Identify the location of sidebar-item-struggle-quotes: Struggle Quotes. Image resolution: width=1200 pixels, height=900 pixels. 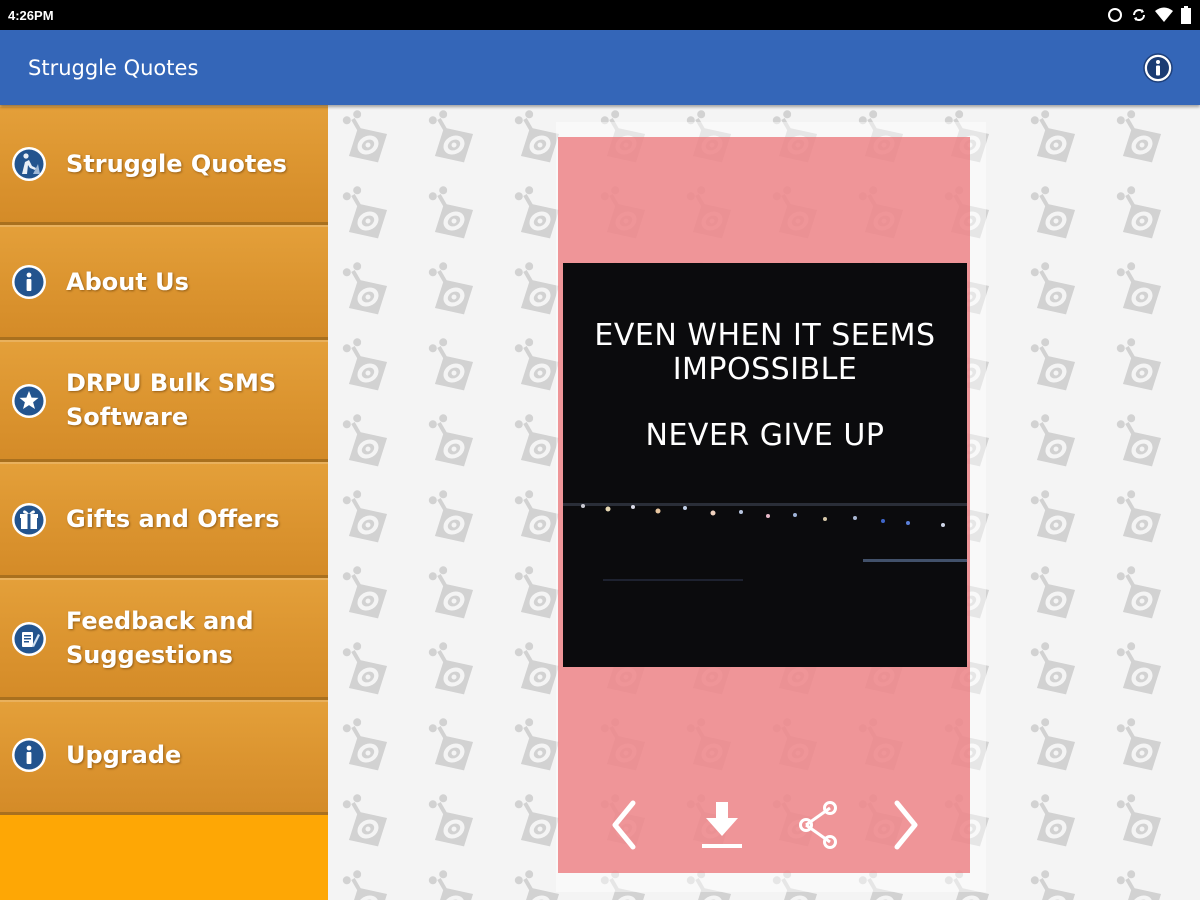
(164, 165).